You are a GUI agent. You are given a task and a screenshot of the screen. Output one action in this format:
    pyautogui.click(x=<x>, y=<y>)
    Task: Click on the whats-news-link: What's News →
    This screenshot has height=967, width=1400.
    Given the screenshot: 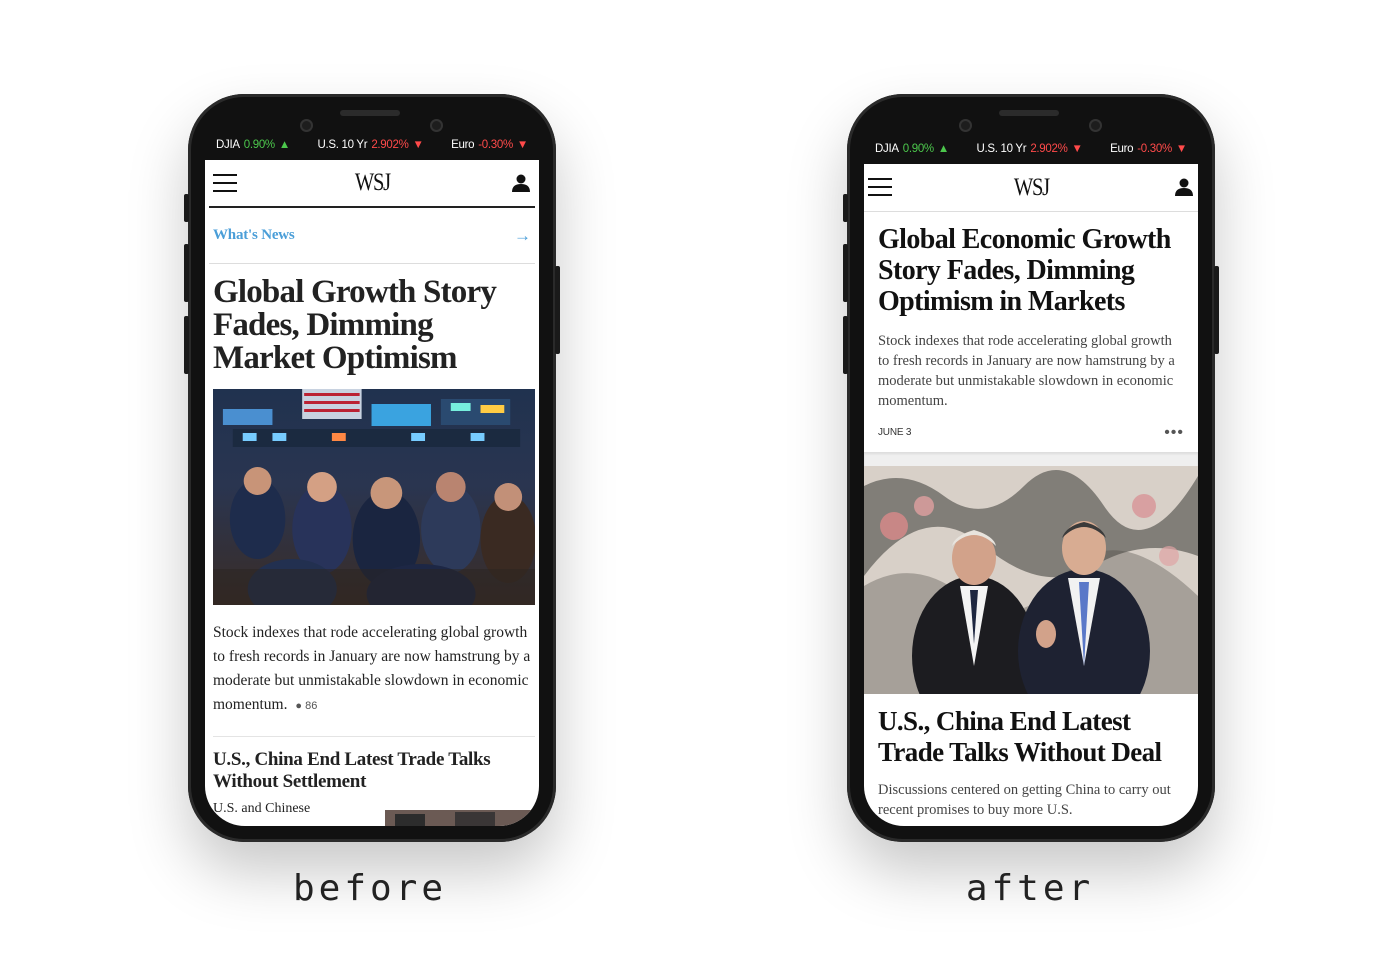 What is the action you would take?
    pyautogui.click(x=372, y=236)
    